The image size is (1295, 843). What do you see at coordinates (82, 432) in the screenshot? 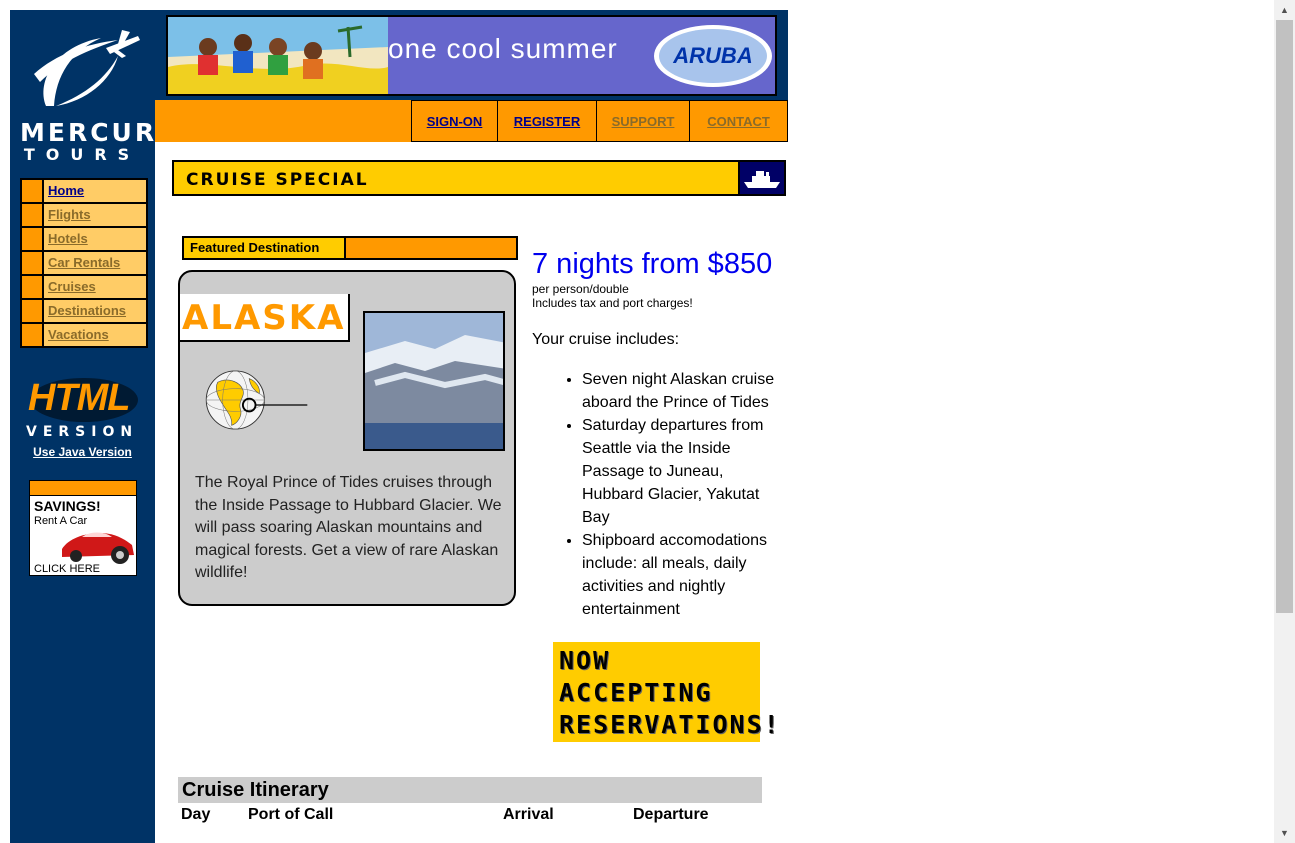
I see `version-badge-line2: VERSION` at bounding box center [82, 432].